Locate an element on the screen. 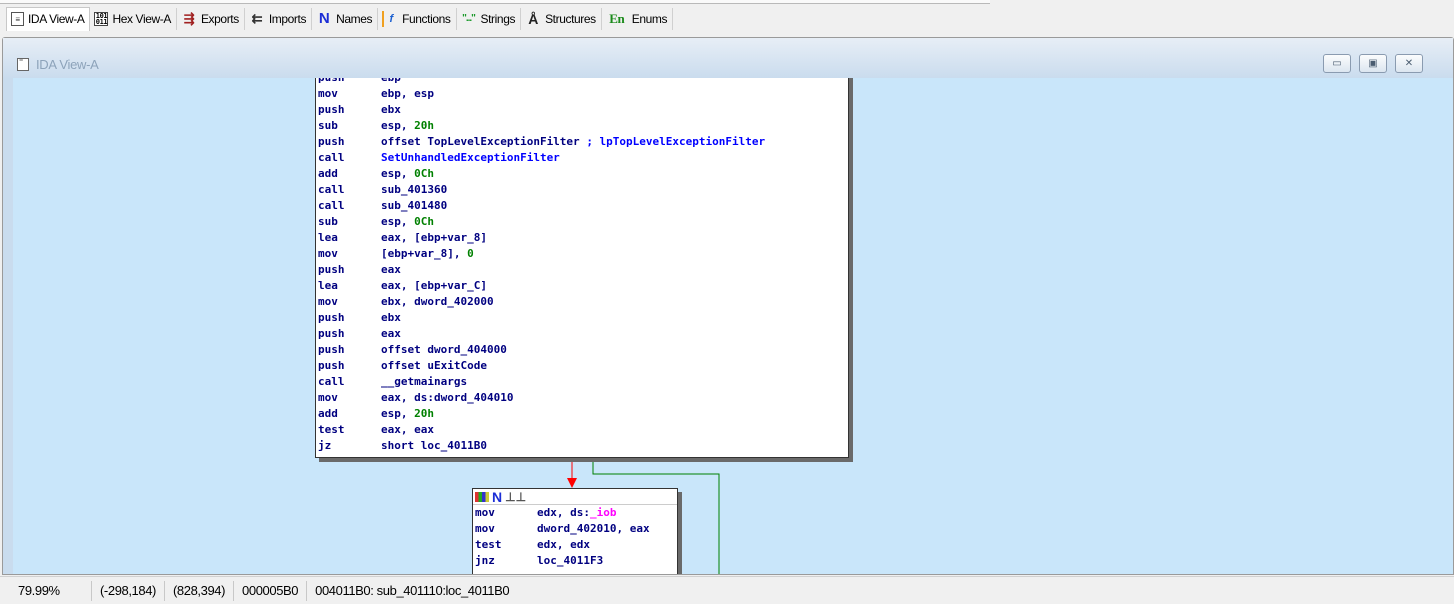  operands: ebp is located at coordinates (391, 82).